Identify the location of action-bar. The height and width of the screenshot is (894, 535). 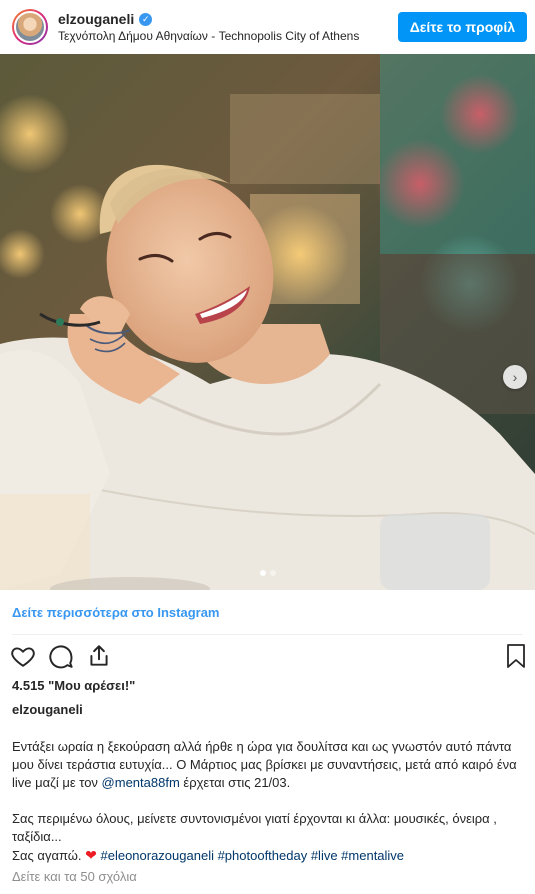
(61, 656).